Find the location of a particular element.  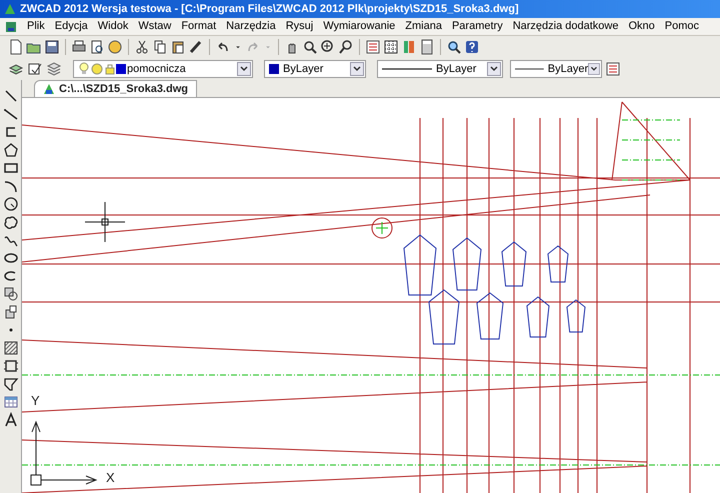

menu-item: Wstaw is located at coordinates (154, 26).